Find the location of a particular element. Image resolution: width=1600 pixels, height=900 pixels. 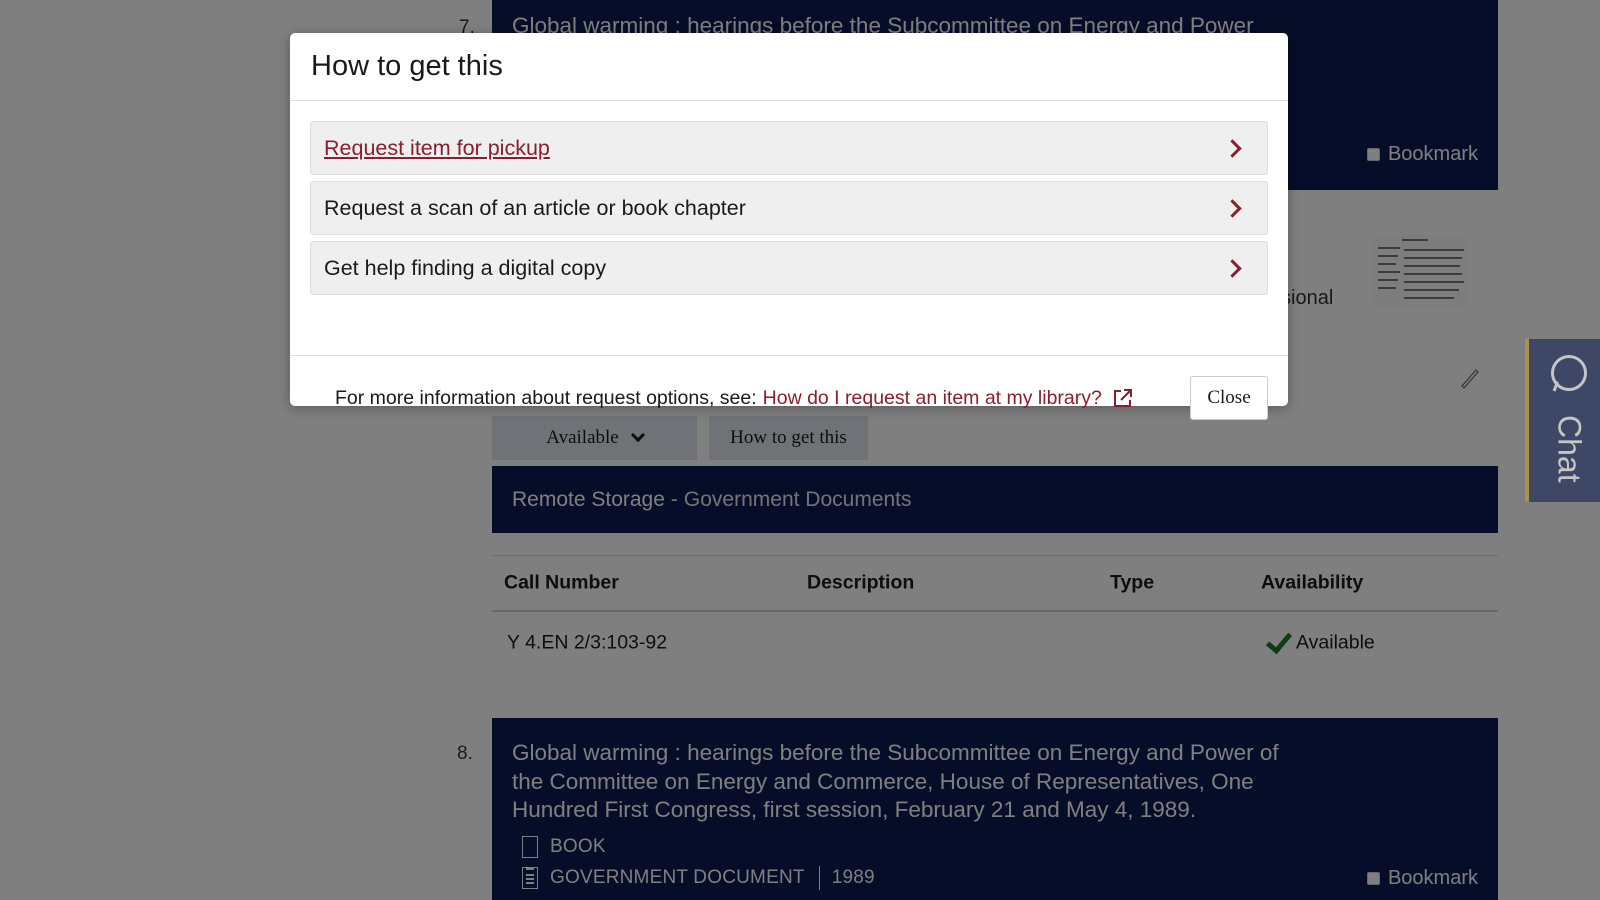

request-help-link: How do I request an item at my library? is located at coordinates (948, 398).